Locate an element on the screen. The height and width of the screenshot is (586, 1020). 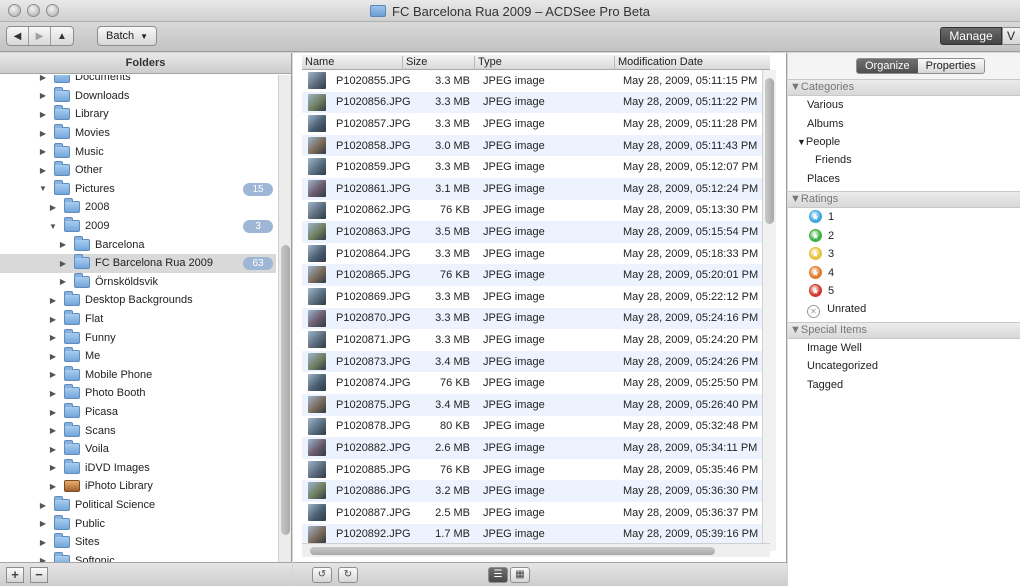
rating-item: ★ 3 is located at coordinates (821, 254).